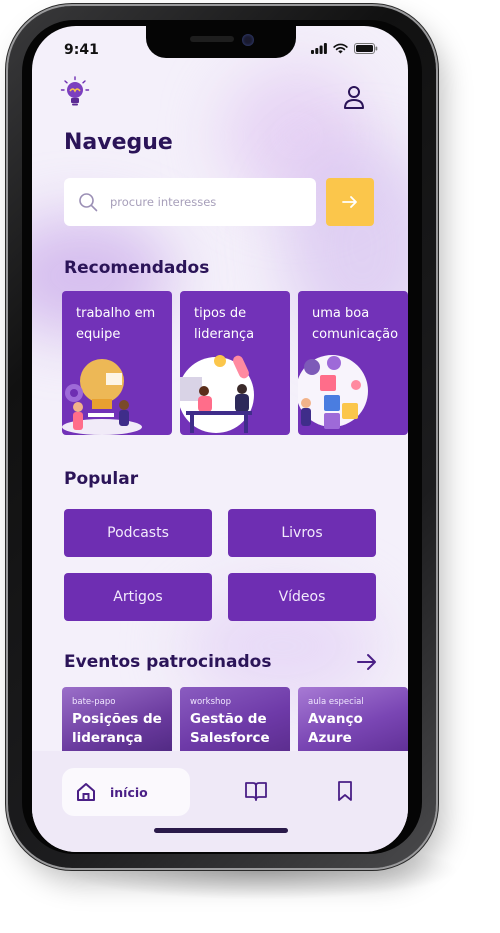 This screenshot has height=933, width=500. Describe the element at coordinates (302, 533) in the screenshot. I see `popular-books-button: Livros` at that location.